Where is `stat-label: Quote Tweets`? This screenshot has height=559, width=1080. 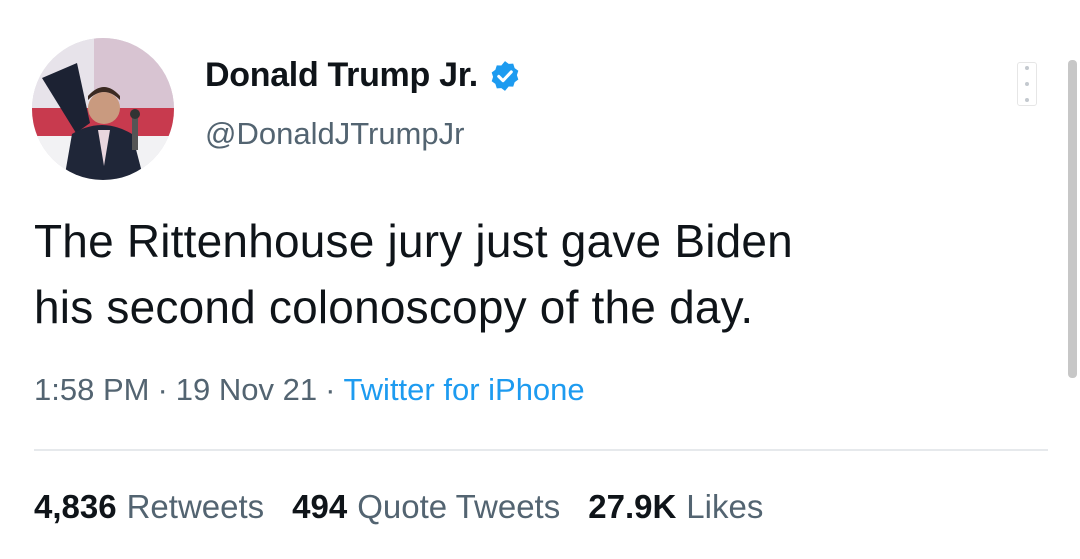
stat-label: Quote Tweets is located at coordinates (459, 506).